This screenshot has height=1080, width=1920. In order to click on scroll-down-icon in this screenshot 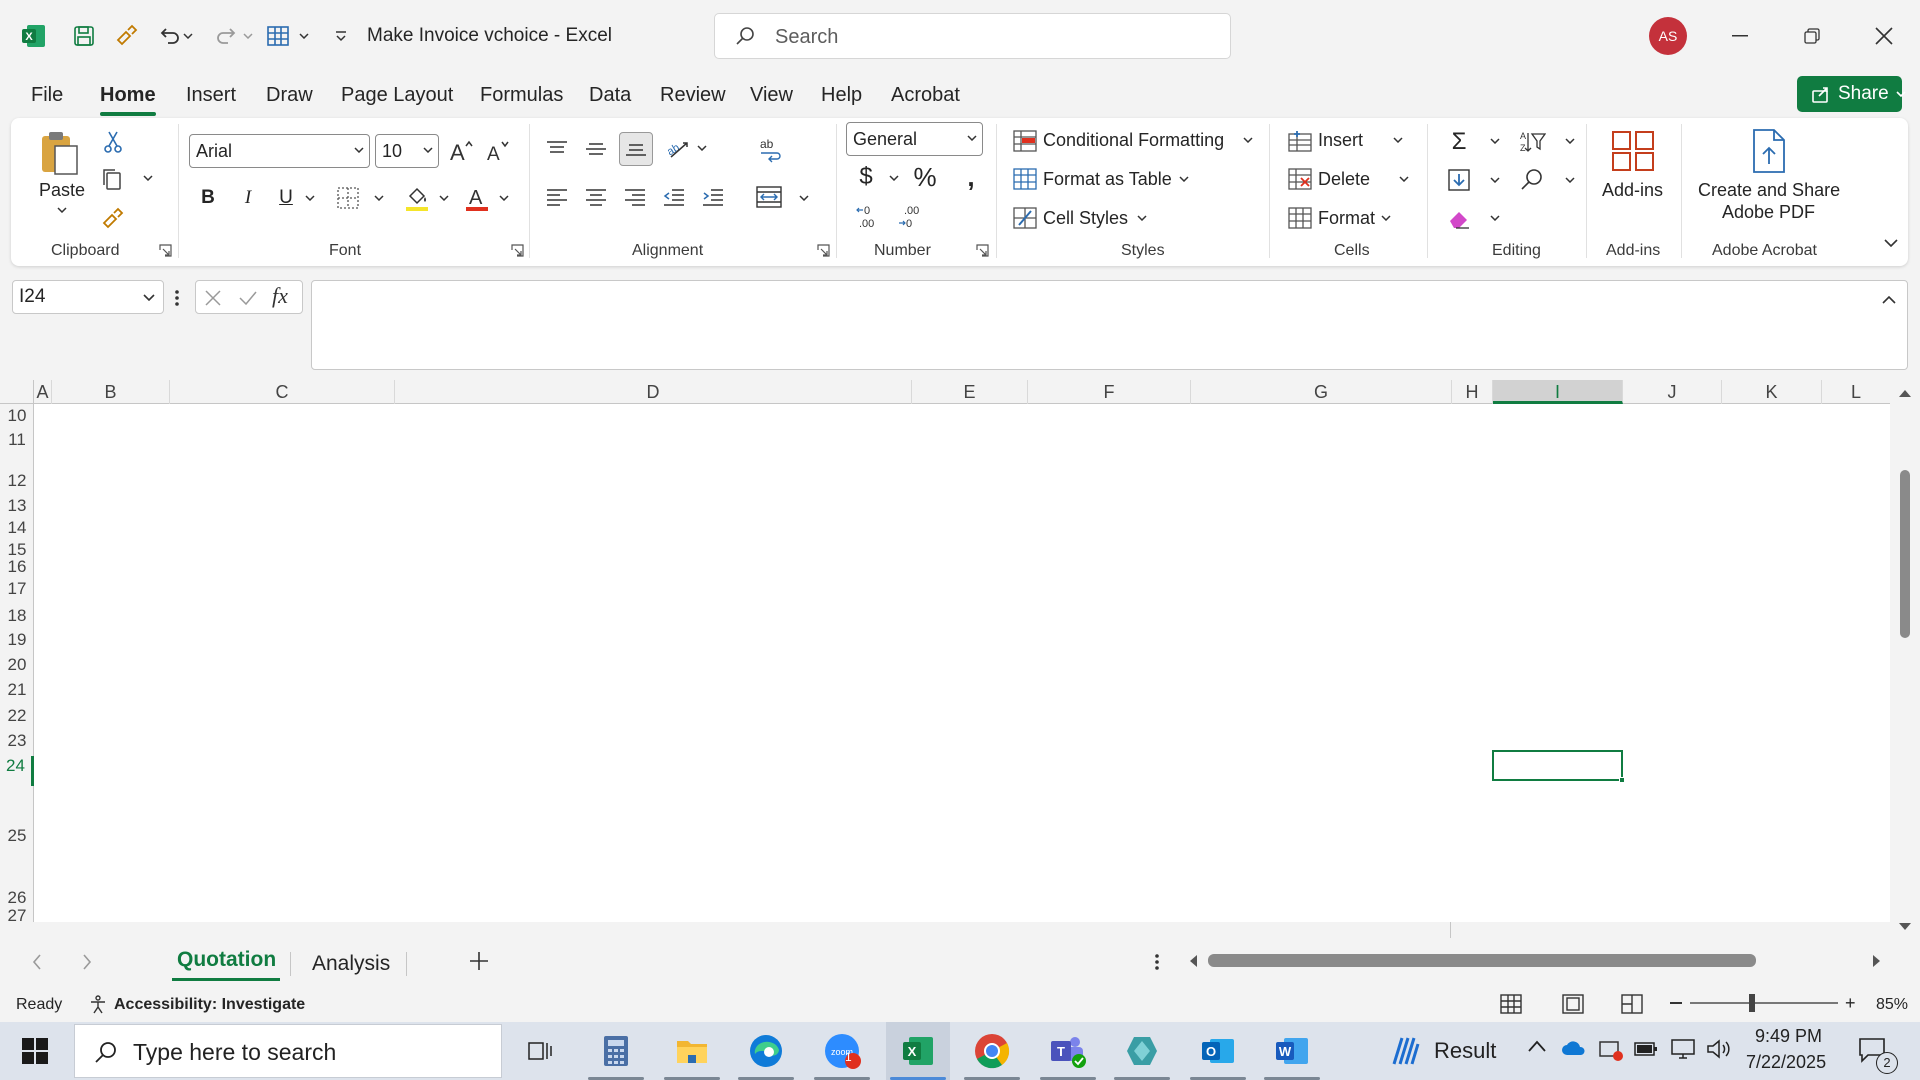, I will do `click(1905, 927)`.